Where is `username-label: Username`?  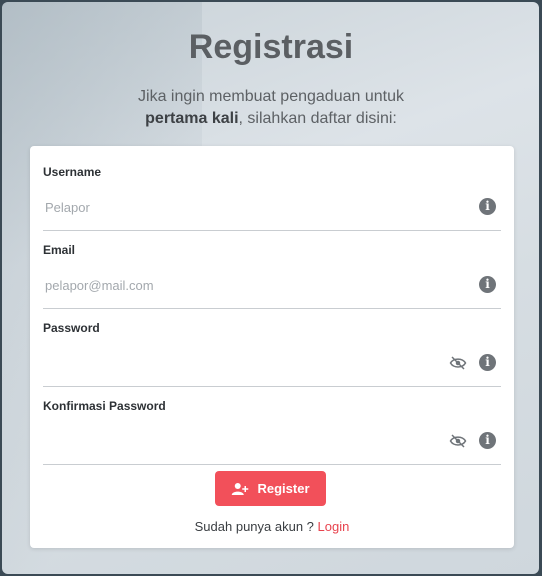 username-label: Username is located at coordinates (72, 172).